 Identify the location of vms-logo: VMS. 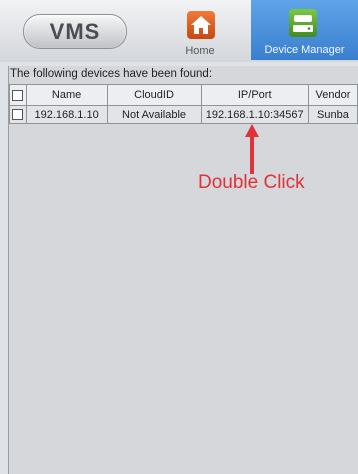
(75, 31).